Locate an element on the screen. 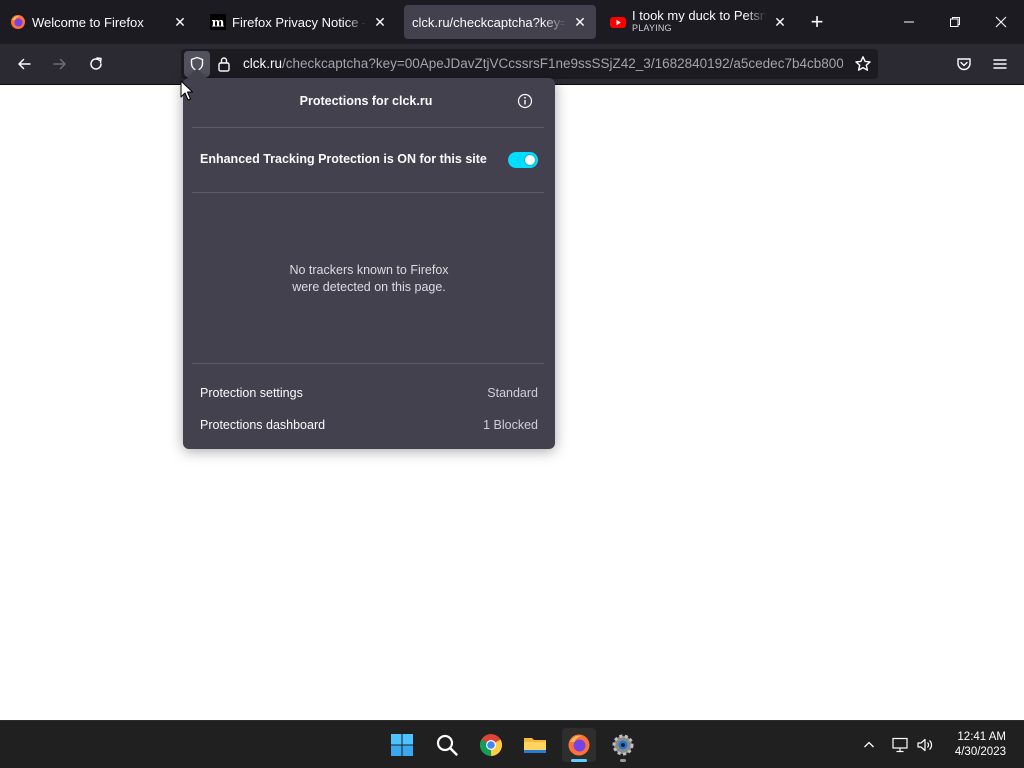  youtube-icon is located at coordinates (618, 22).